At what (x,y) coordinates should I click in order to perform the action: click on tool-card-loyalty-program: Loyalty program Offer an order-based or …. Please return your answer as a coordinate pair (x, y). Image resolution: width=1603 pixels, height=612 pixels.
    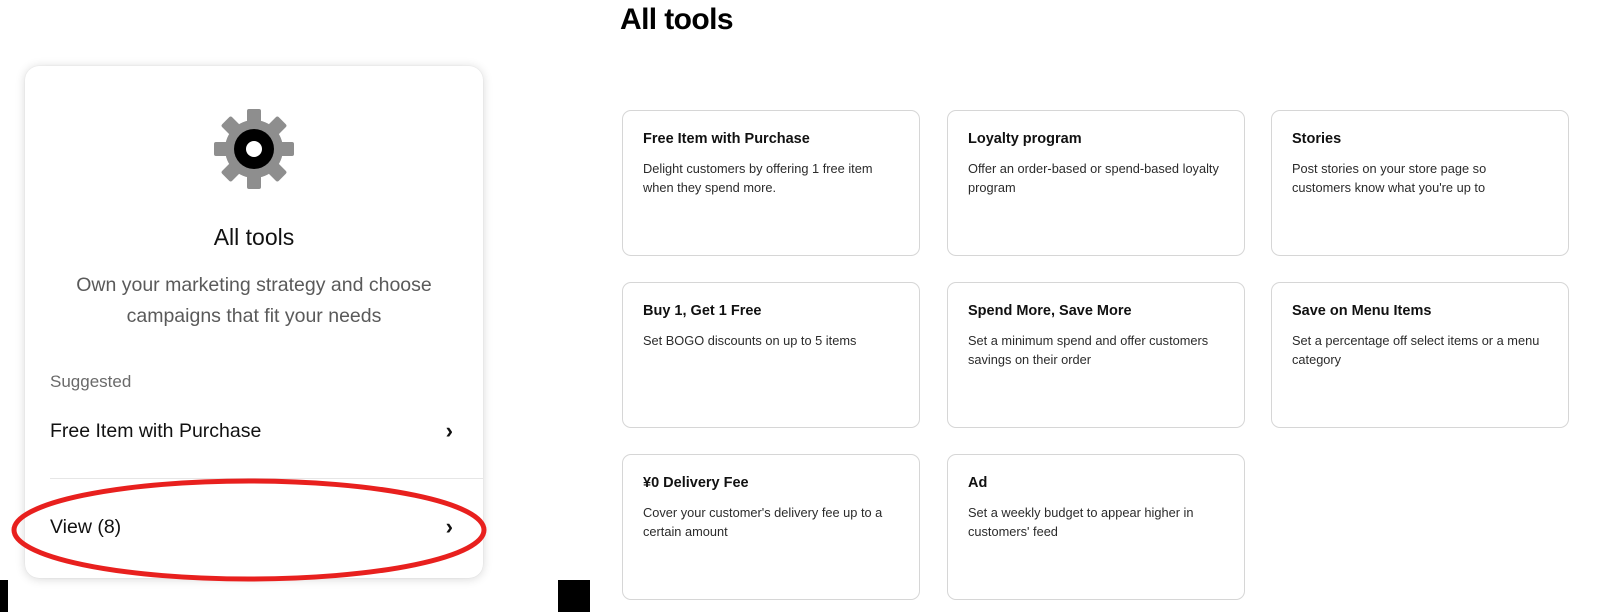
    Looking at the image, I should click on (1096, 183).